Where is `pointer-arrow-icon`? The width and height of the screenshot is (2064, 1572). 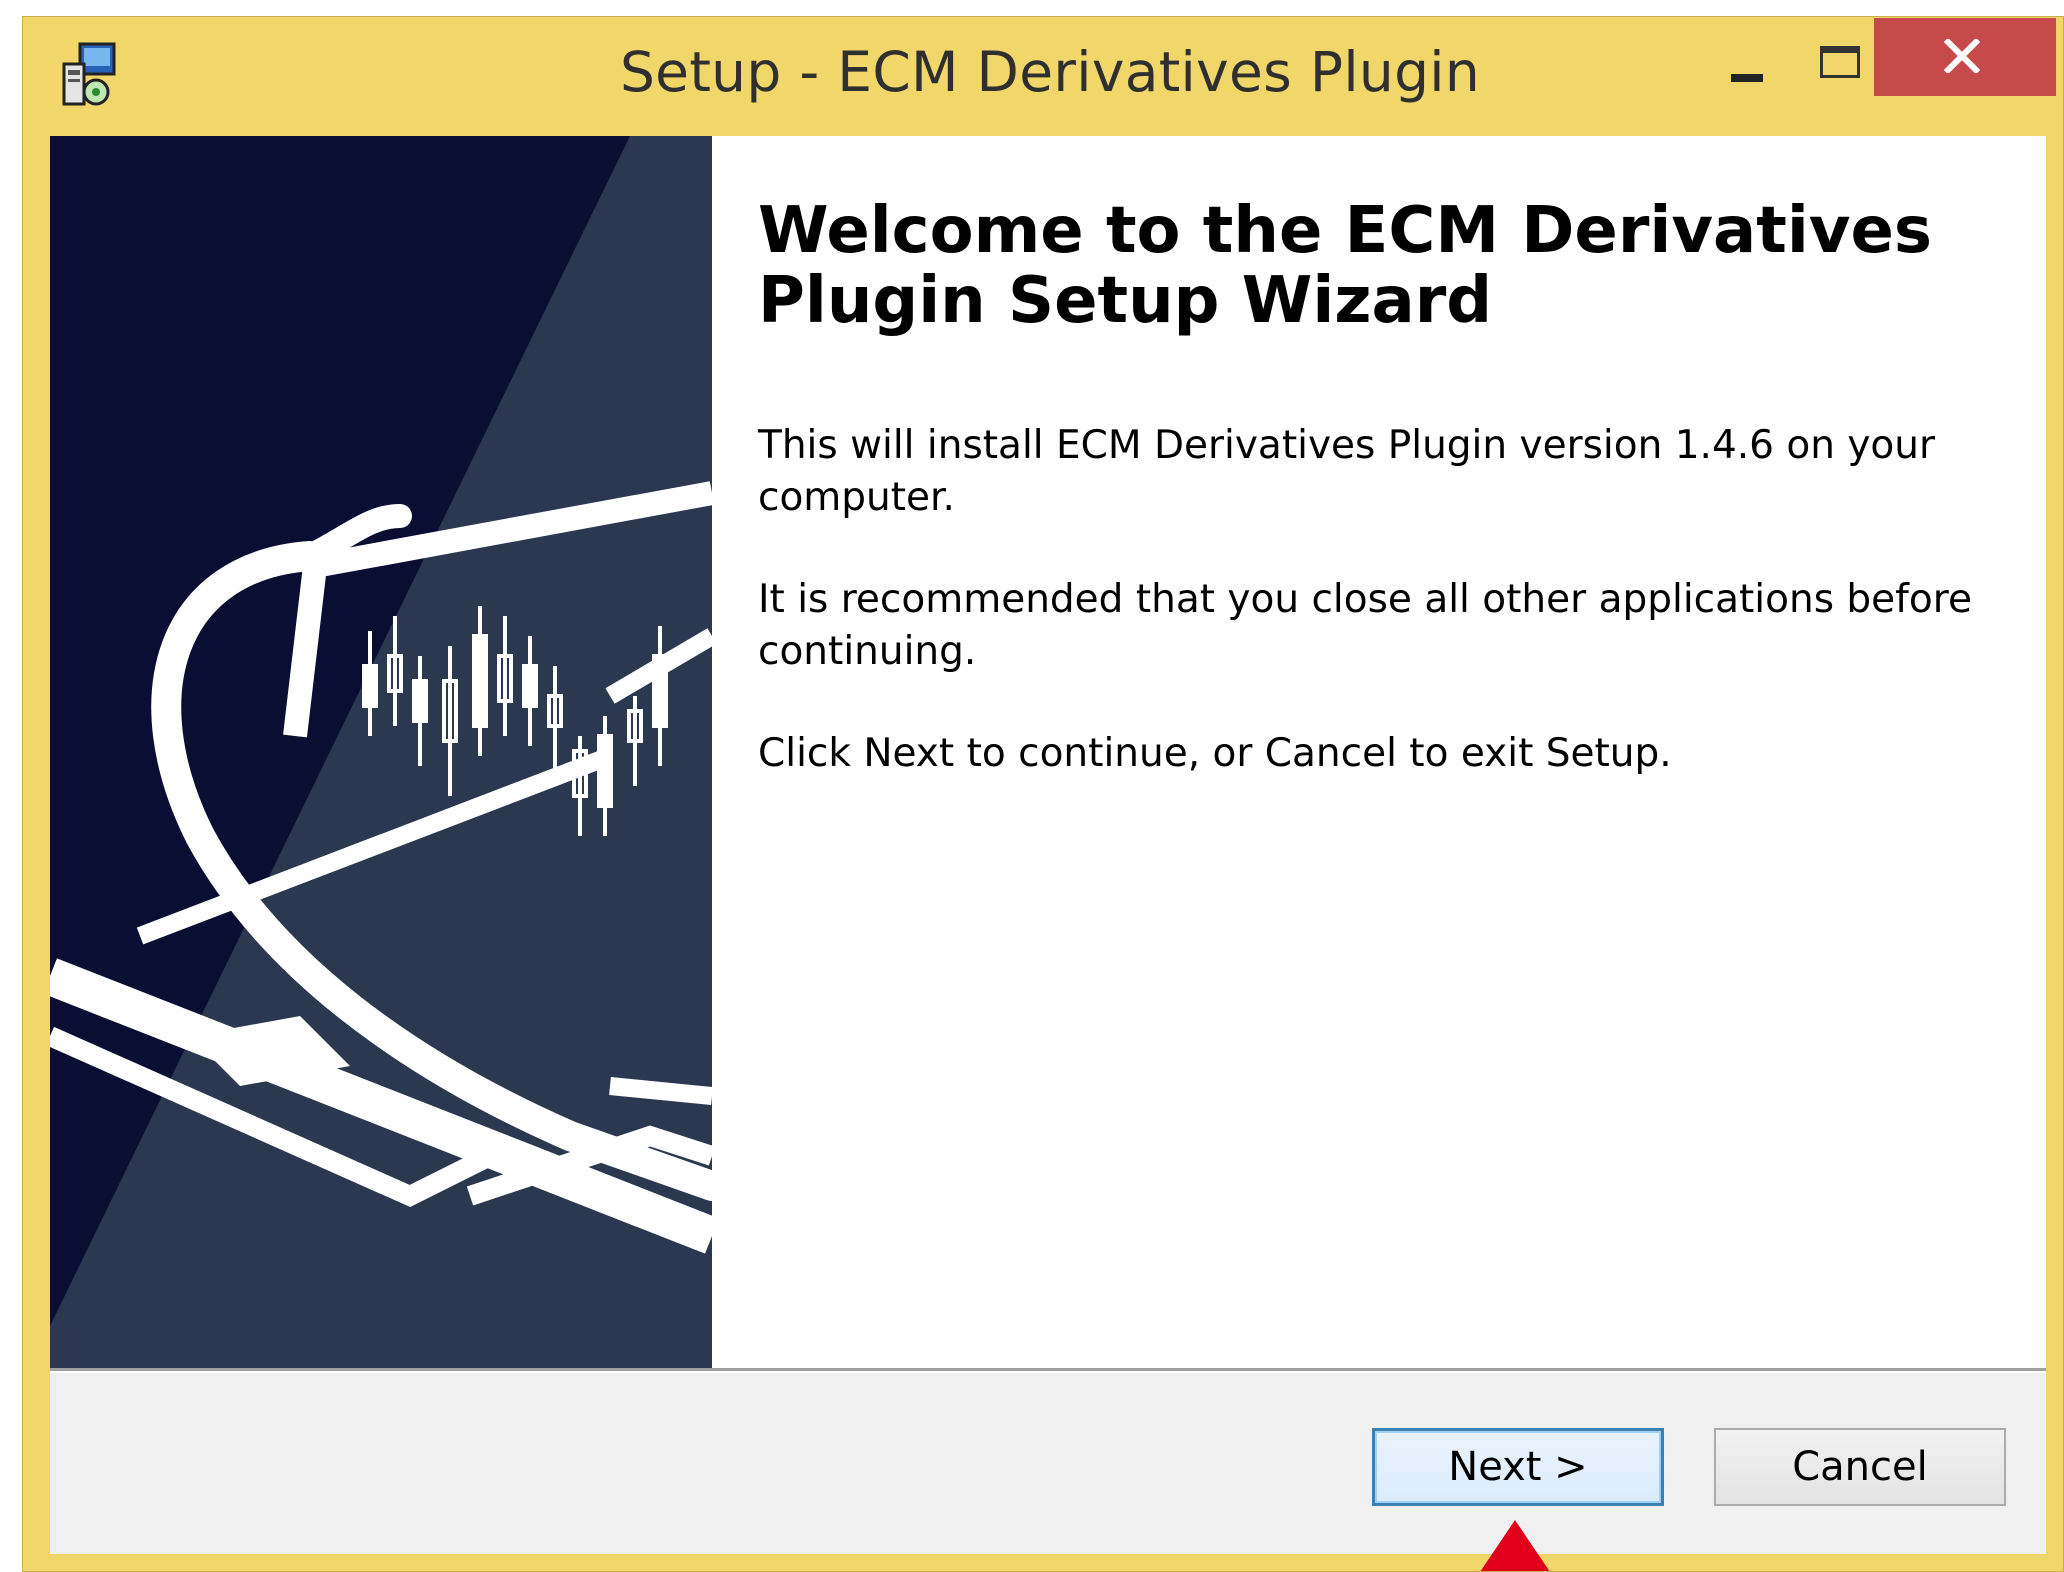
pointer-arrow-icon is located at coordinates (1515, 1546).